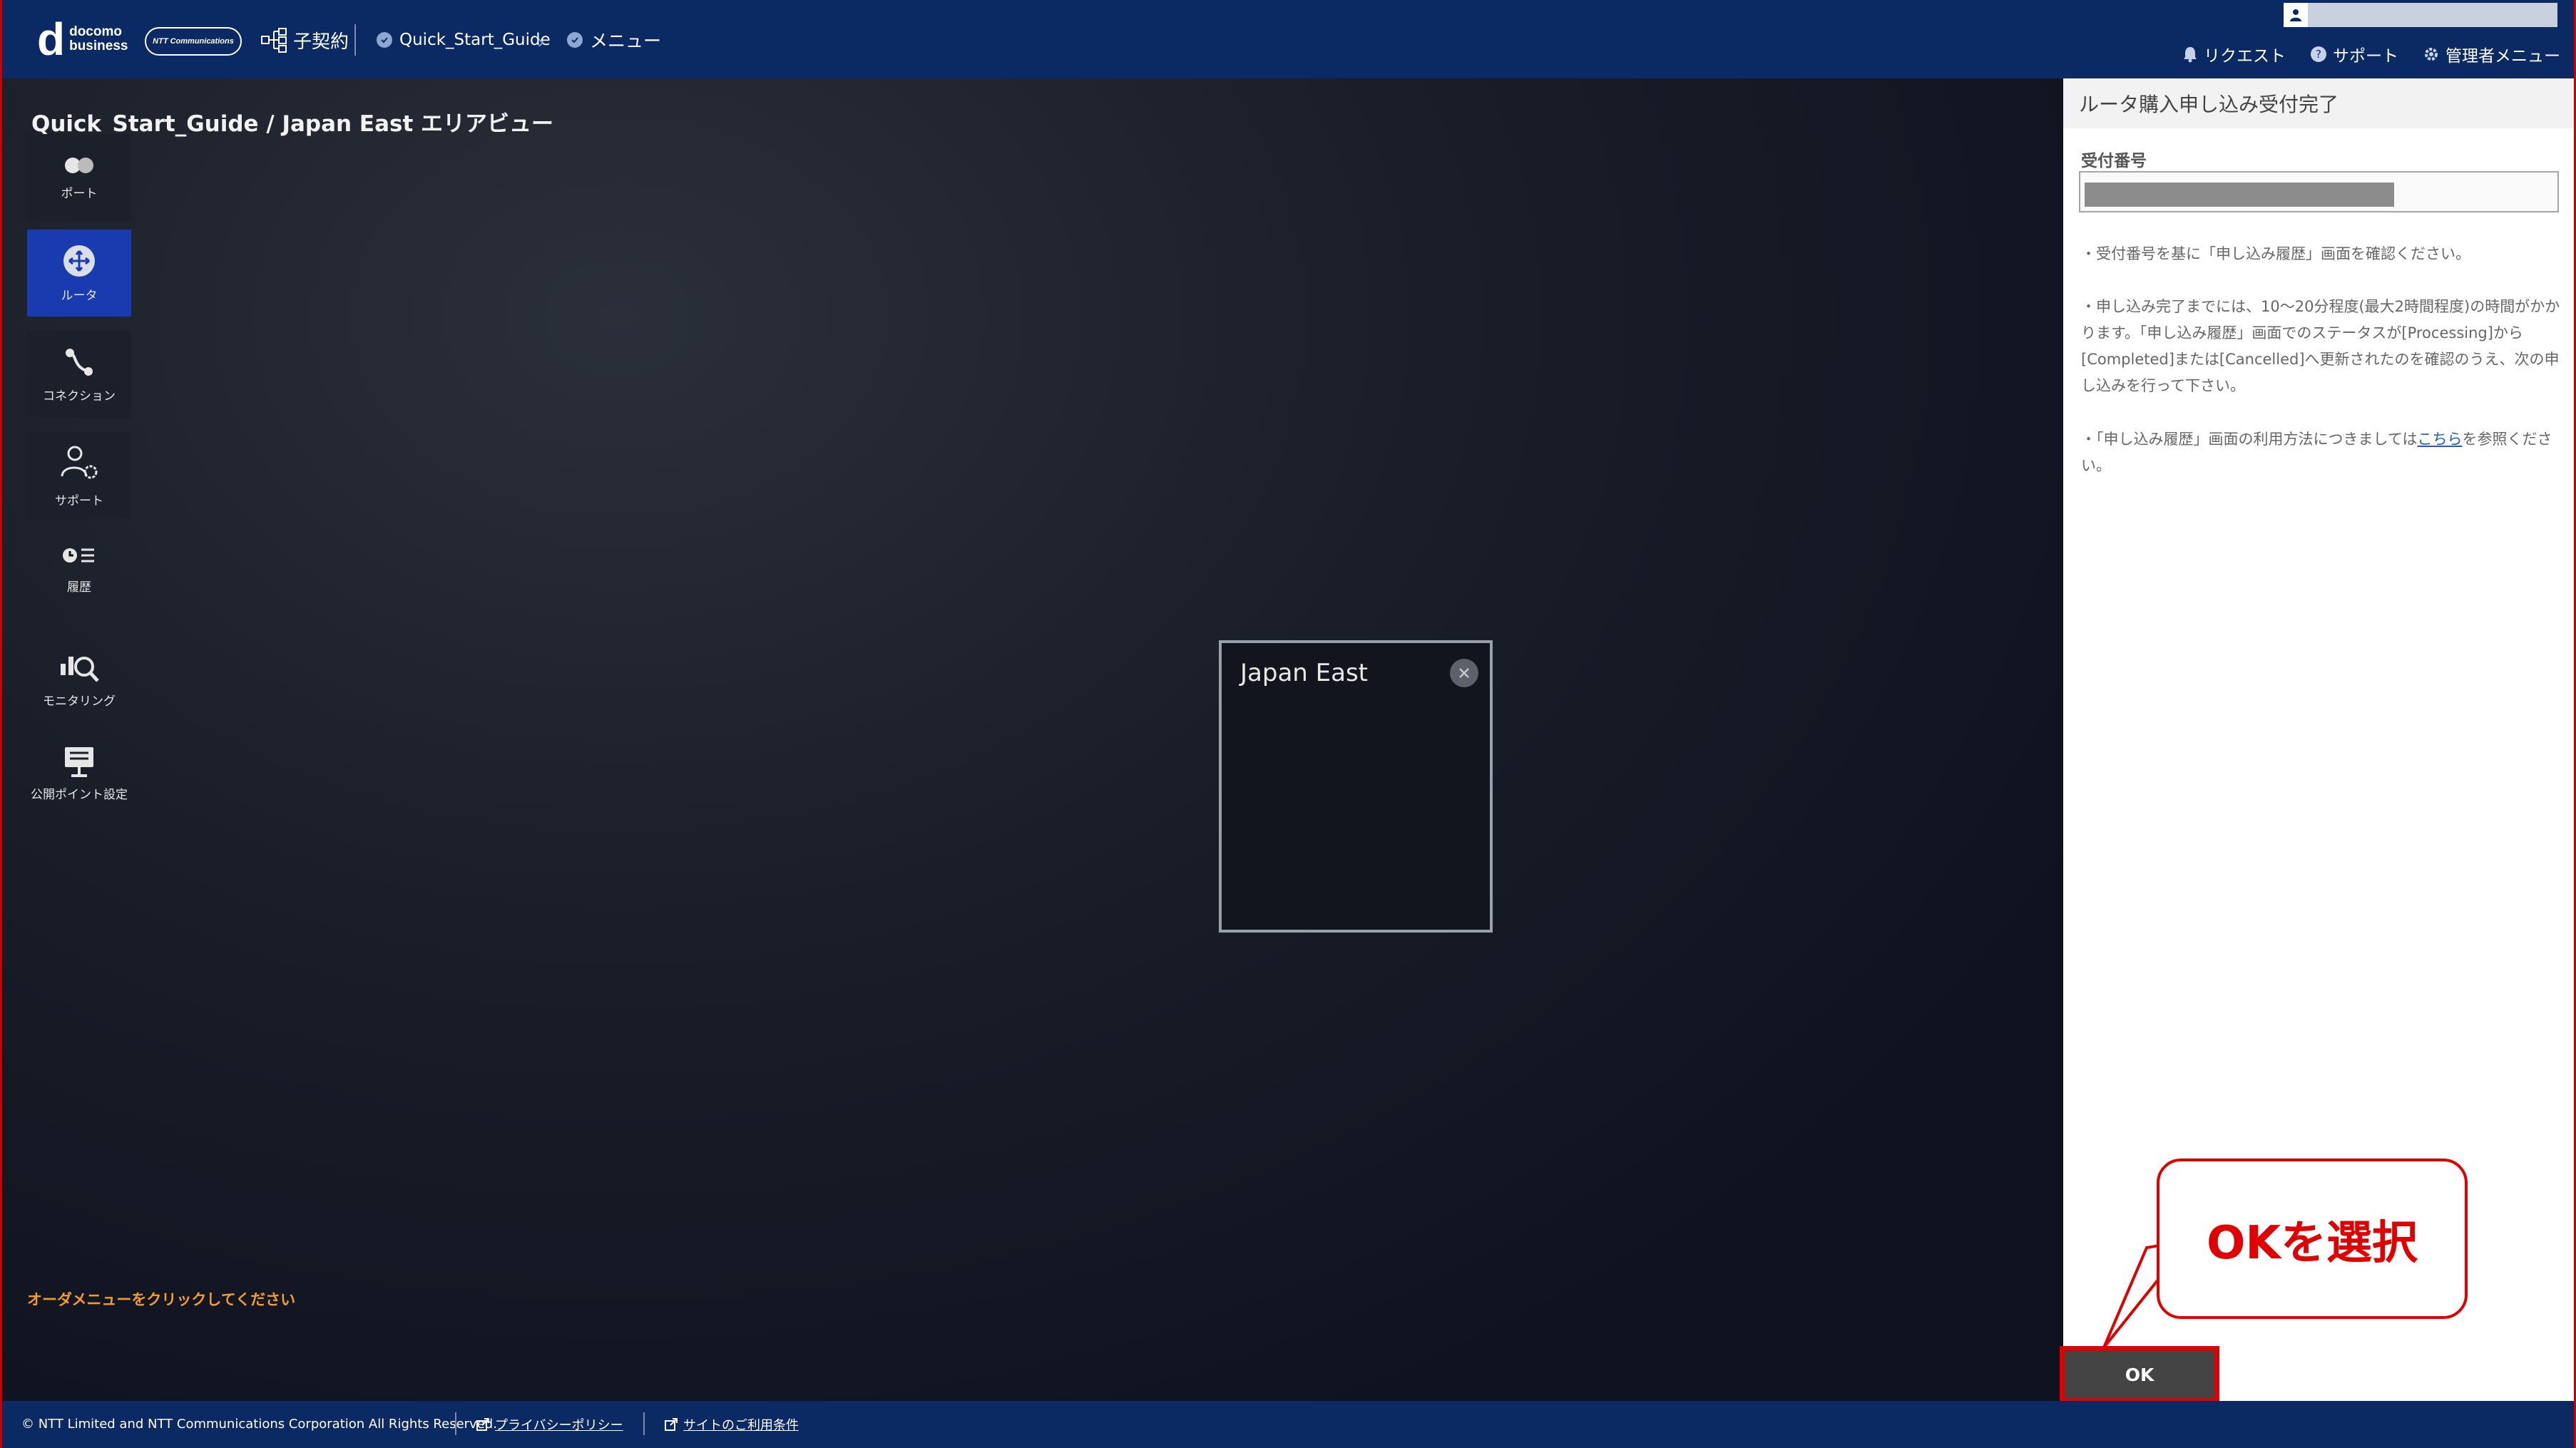 The height and width of the screenshot is (1448, 2576). Describe the element at coordinates (2420, 15) in the screenshot. I see `user-account-box` at that location.